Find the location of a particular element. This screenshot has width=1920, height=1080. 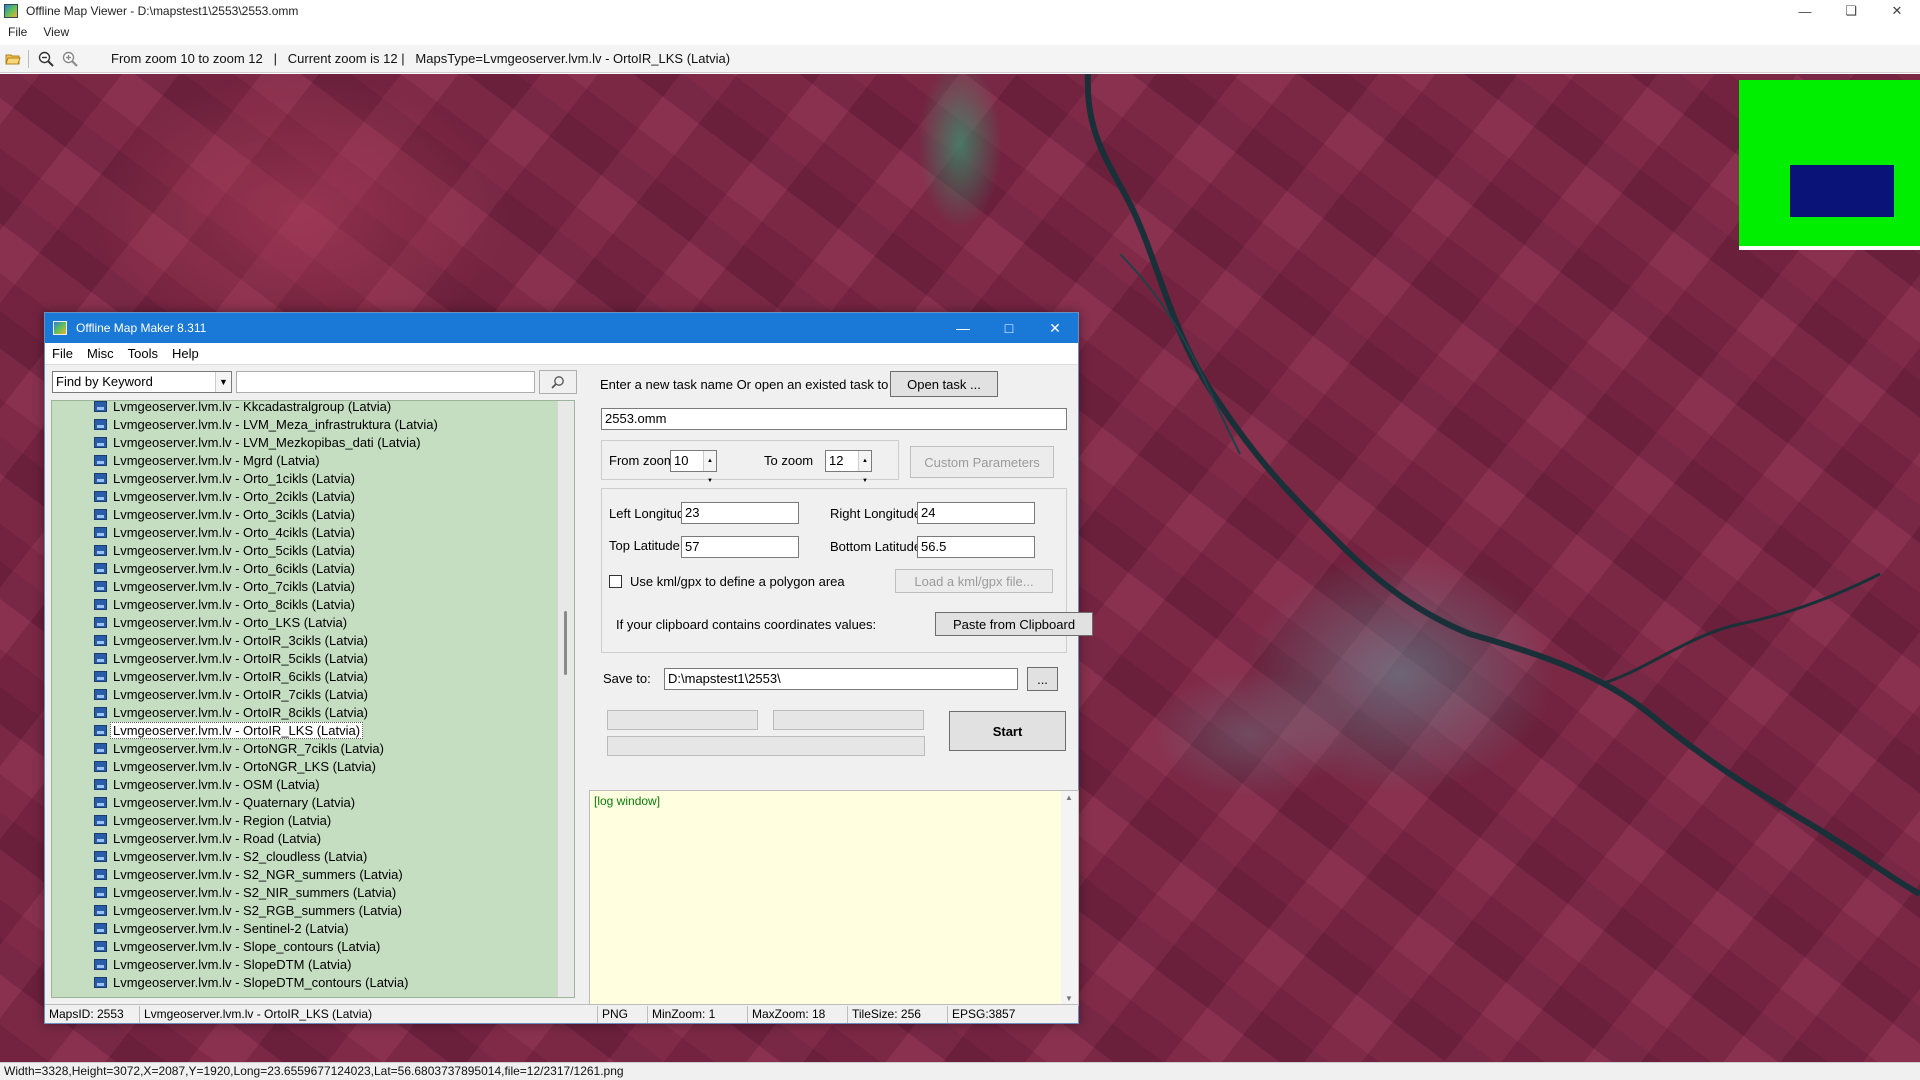

tree-item-label: Lvmgeoserver.lvm.lv - SlopeDTM (Latvia) is located at coordinates (232, 964).